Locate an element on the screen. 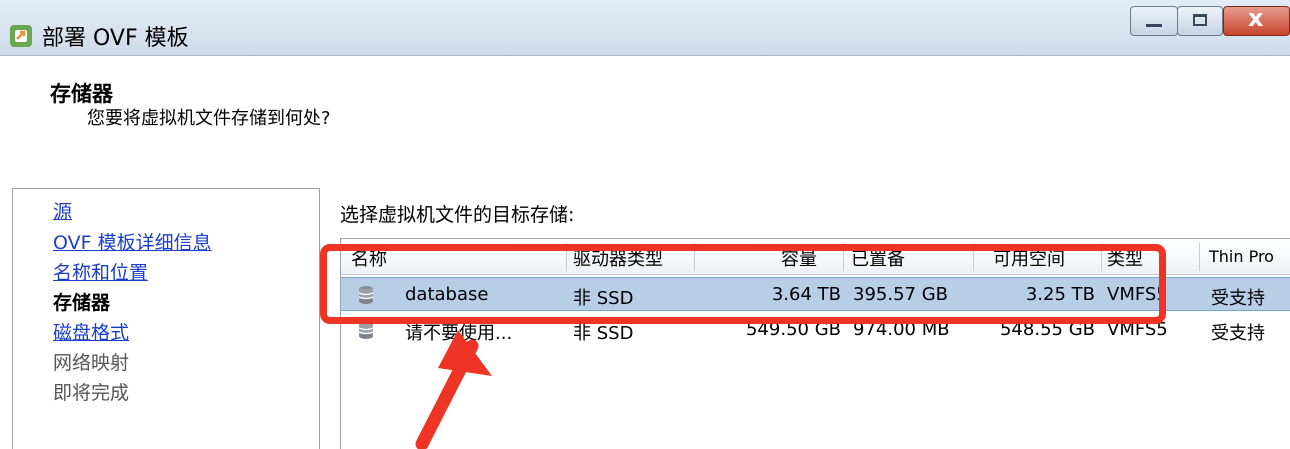 The width and height of the screenshot is (1290, 449). close-icon: x is located at coordinates (1256, 18).